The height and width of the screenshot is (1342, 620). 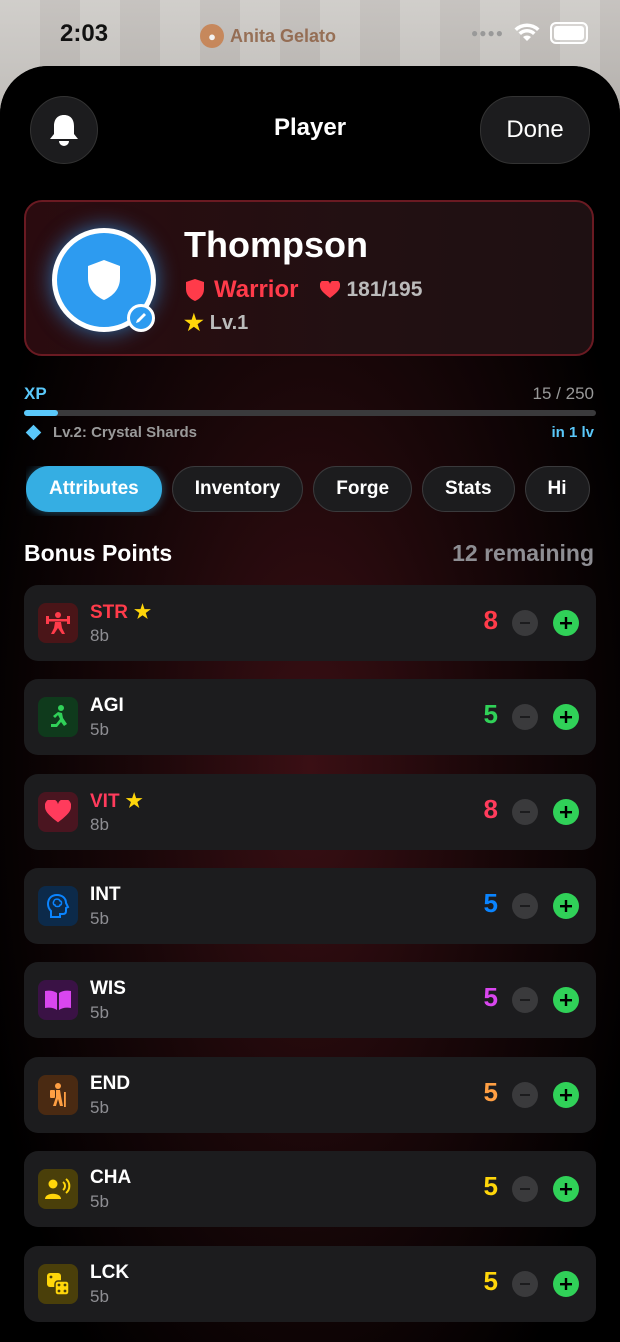 What do you see at coordinates (523, 553) in the screenshot?
I see `points-remaining: 12 remaining` at bounding box center [523, 553].